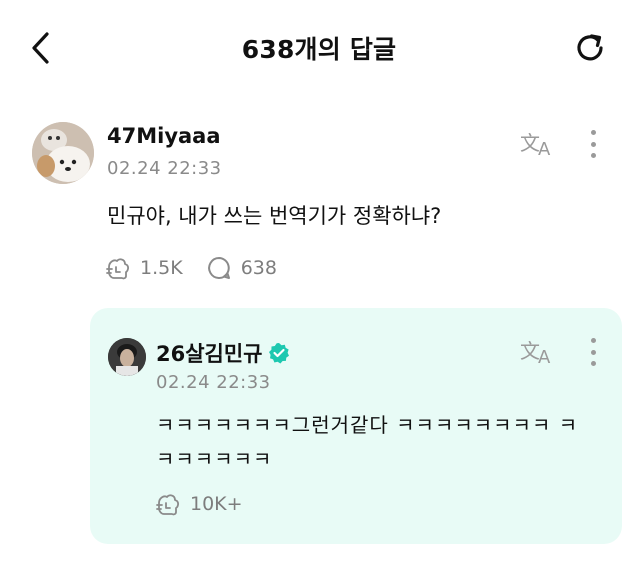 The image size is (638, 561). What do you see at coordinates (216, 504) in the screenshot?
I see `like-count: 10K+` at bounding box center [216, 504].